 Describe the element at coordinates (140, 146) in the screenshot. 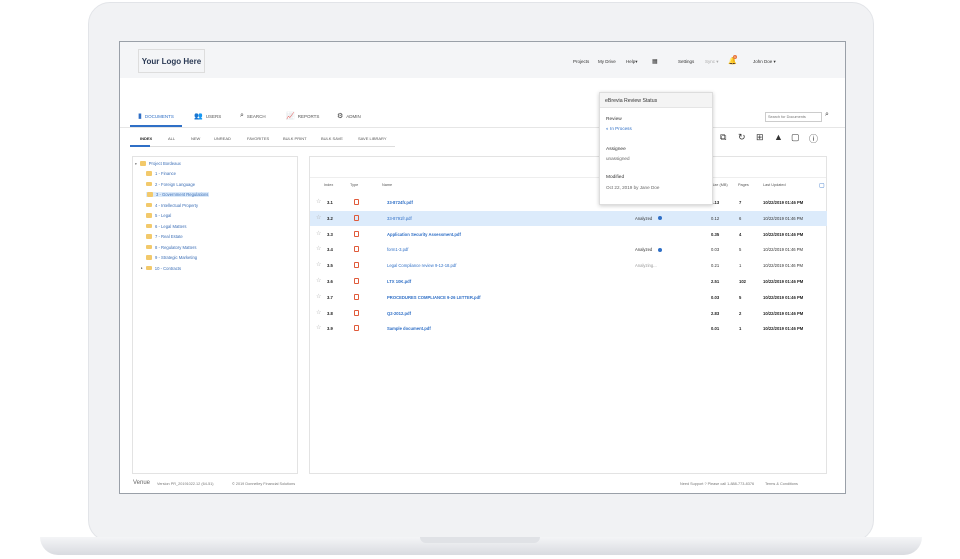

I see `active-subtab-indicator` at that location.